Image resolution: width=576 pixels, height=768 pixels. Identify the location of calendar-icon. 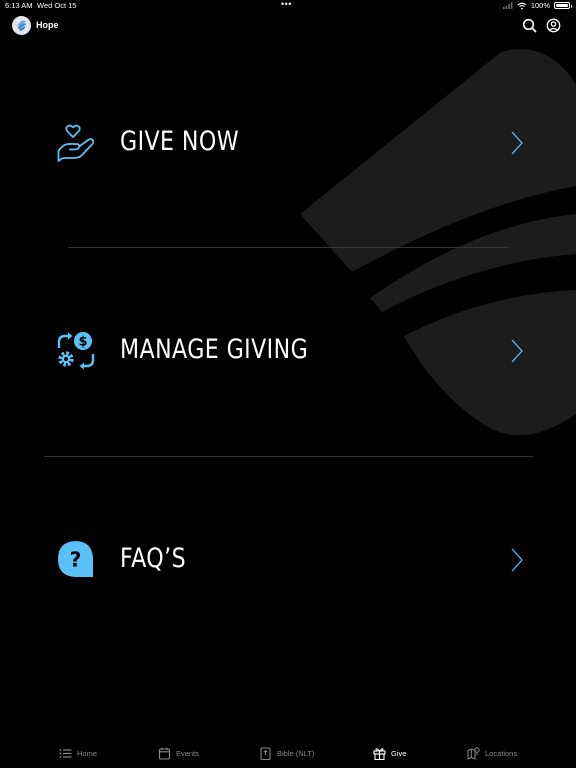
(164, 753).